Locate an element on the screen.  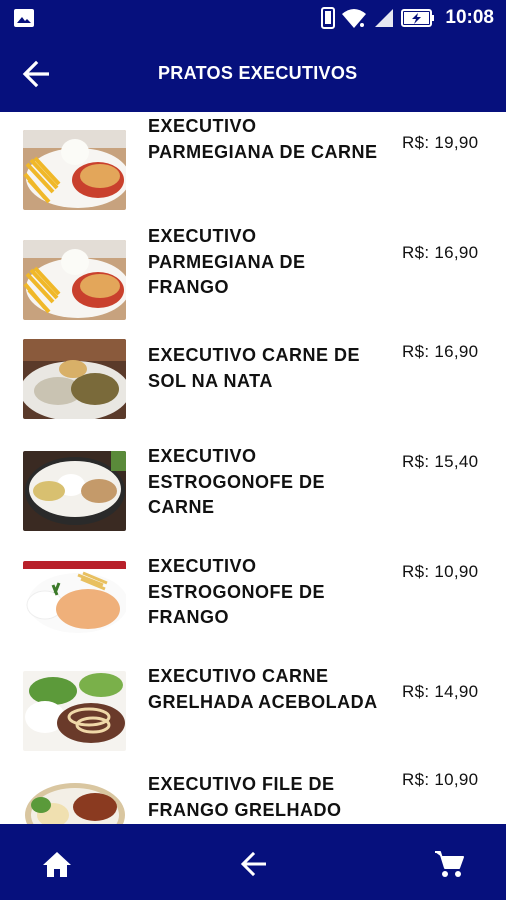
dish-name: EXECUTIVO CARNE DE SOL NA NATA is located at coordinates (254, 368).